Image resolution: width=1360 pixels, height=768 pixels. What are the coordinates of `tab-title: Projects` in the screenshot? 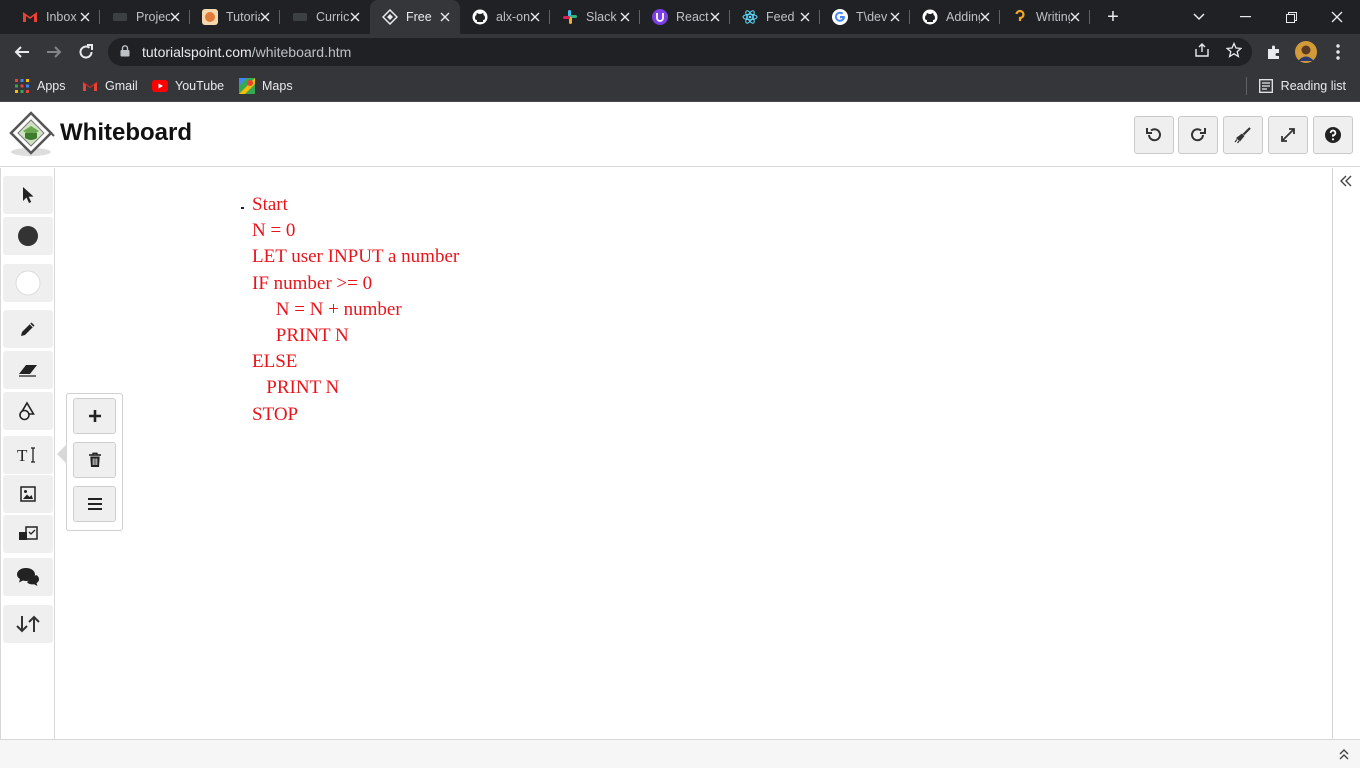 It's located at (153, 17).